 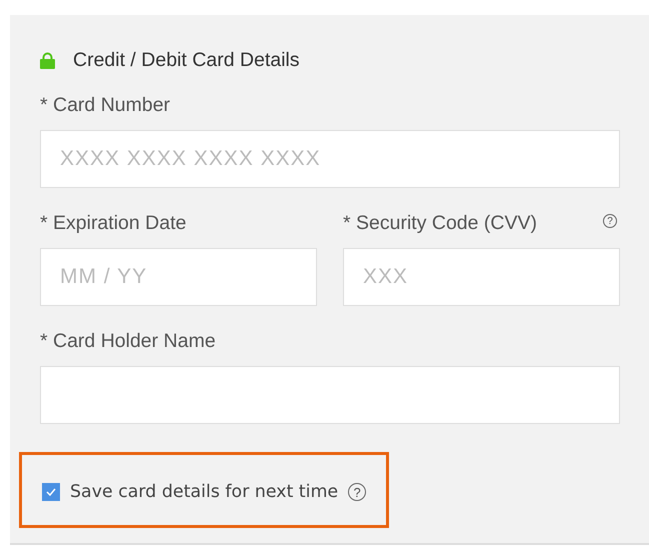 I want to click on input-field, so click(x=330, y=395).